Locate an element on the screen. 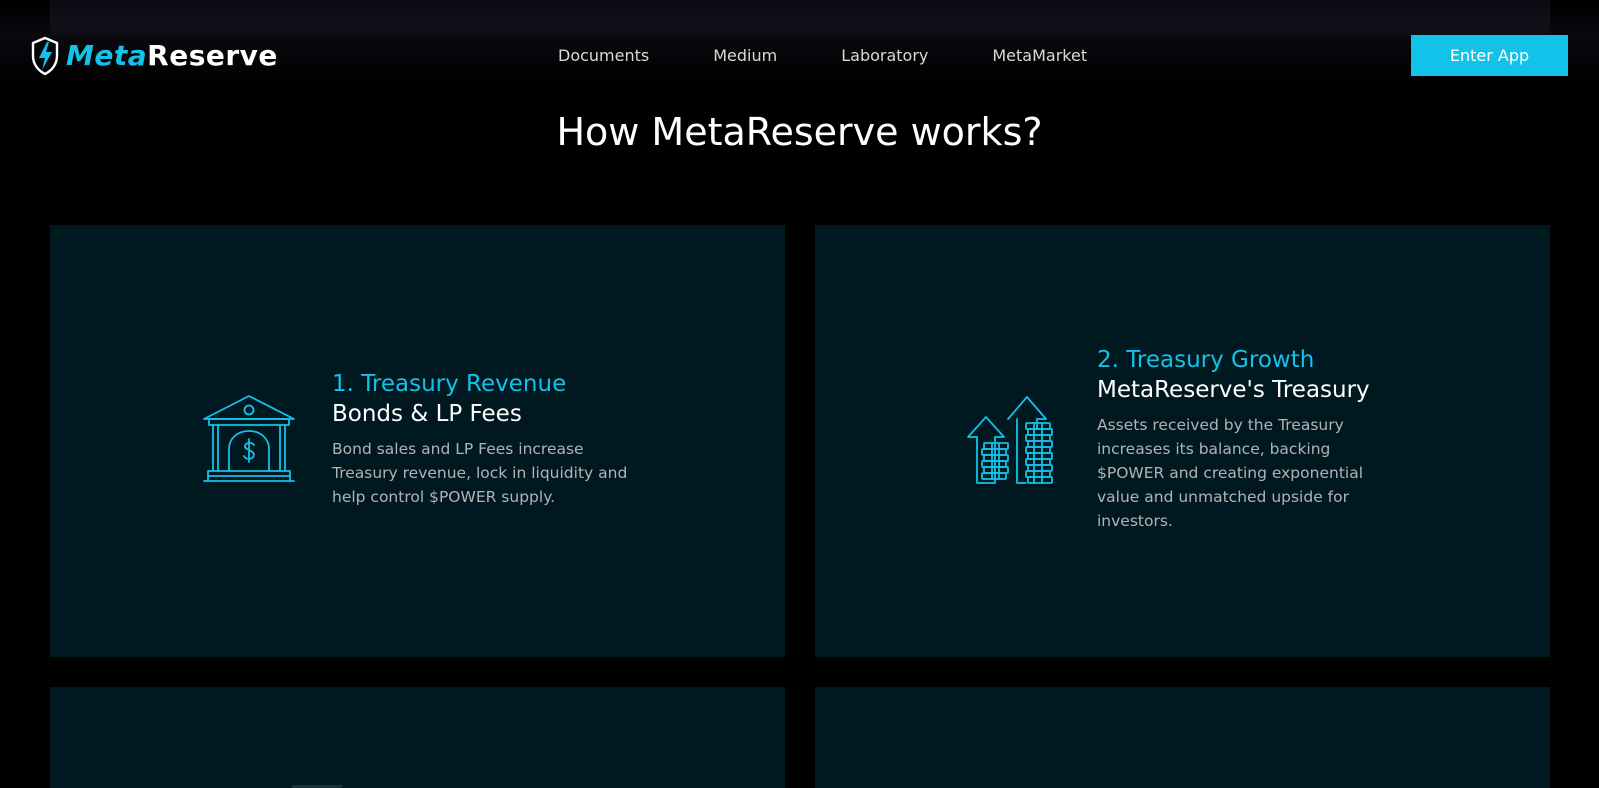  bank-dollar-icon is located at coordinates (249, 438).